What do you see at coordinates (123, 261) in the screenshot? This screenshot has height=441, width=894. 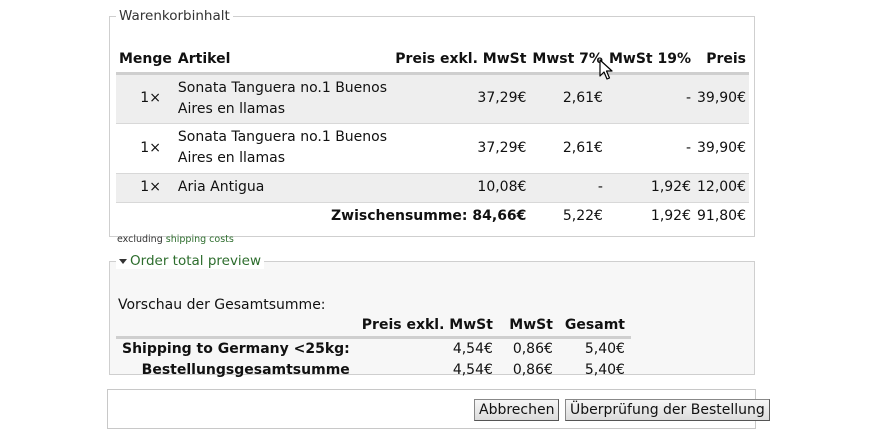 I see `triangle-down-icon` at bounding box center [123, 261].